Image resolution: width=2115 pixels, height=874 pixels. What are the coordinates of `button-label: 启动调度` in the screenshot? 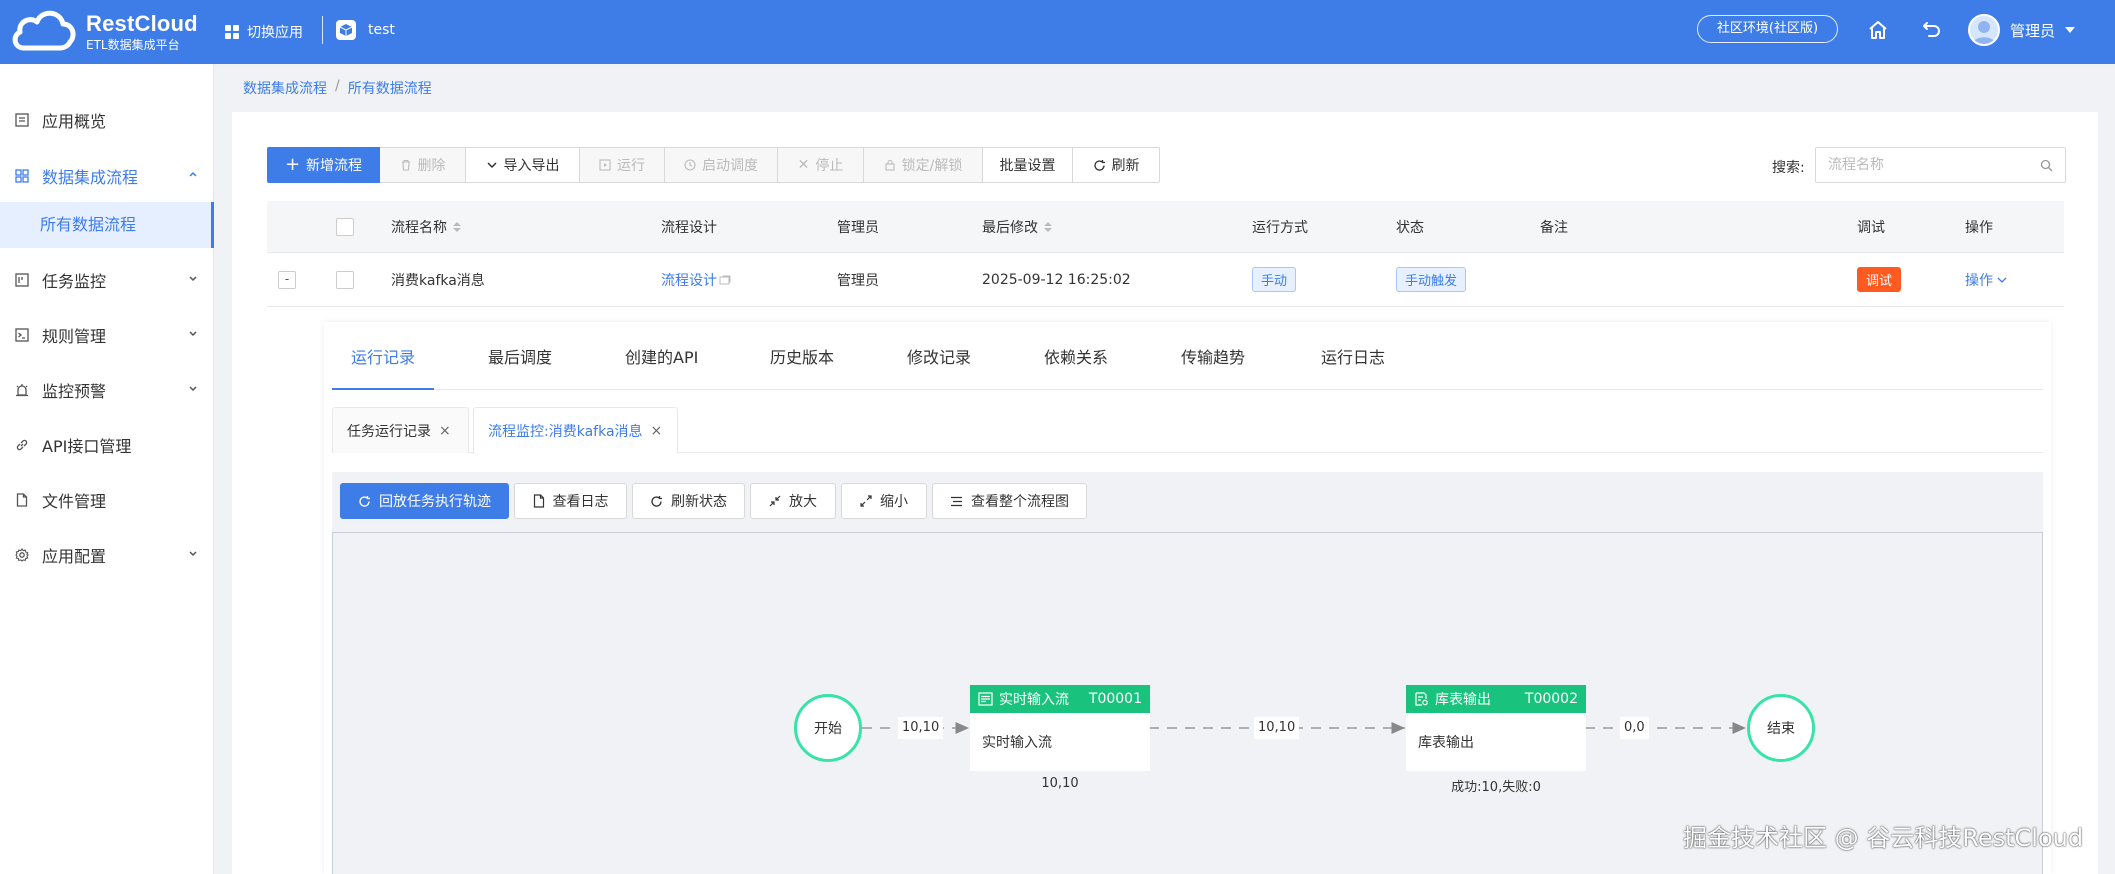 It's located at (730, 166).